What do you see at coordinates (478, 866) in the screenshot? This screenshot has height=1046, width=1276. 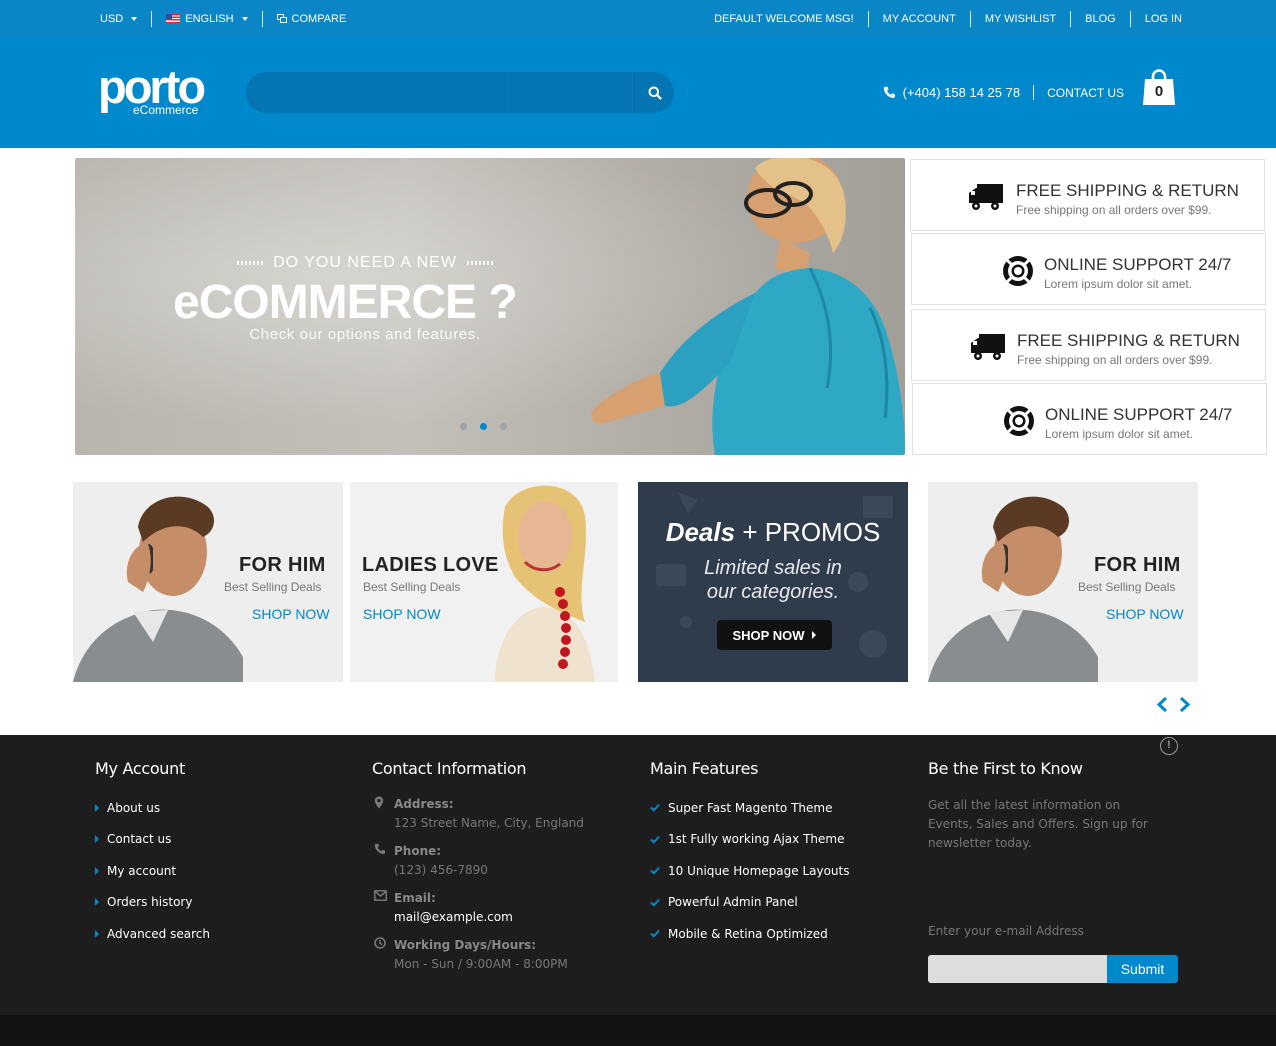 I see `contact-phone: Phone: (123) 456-7890` at bounding box center [478, 866].